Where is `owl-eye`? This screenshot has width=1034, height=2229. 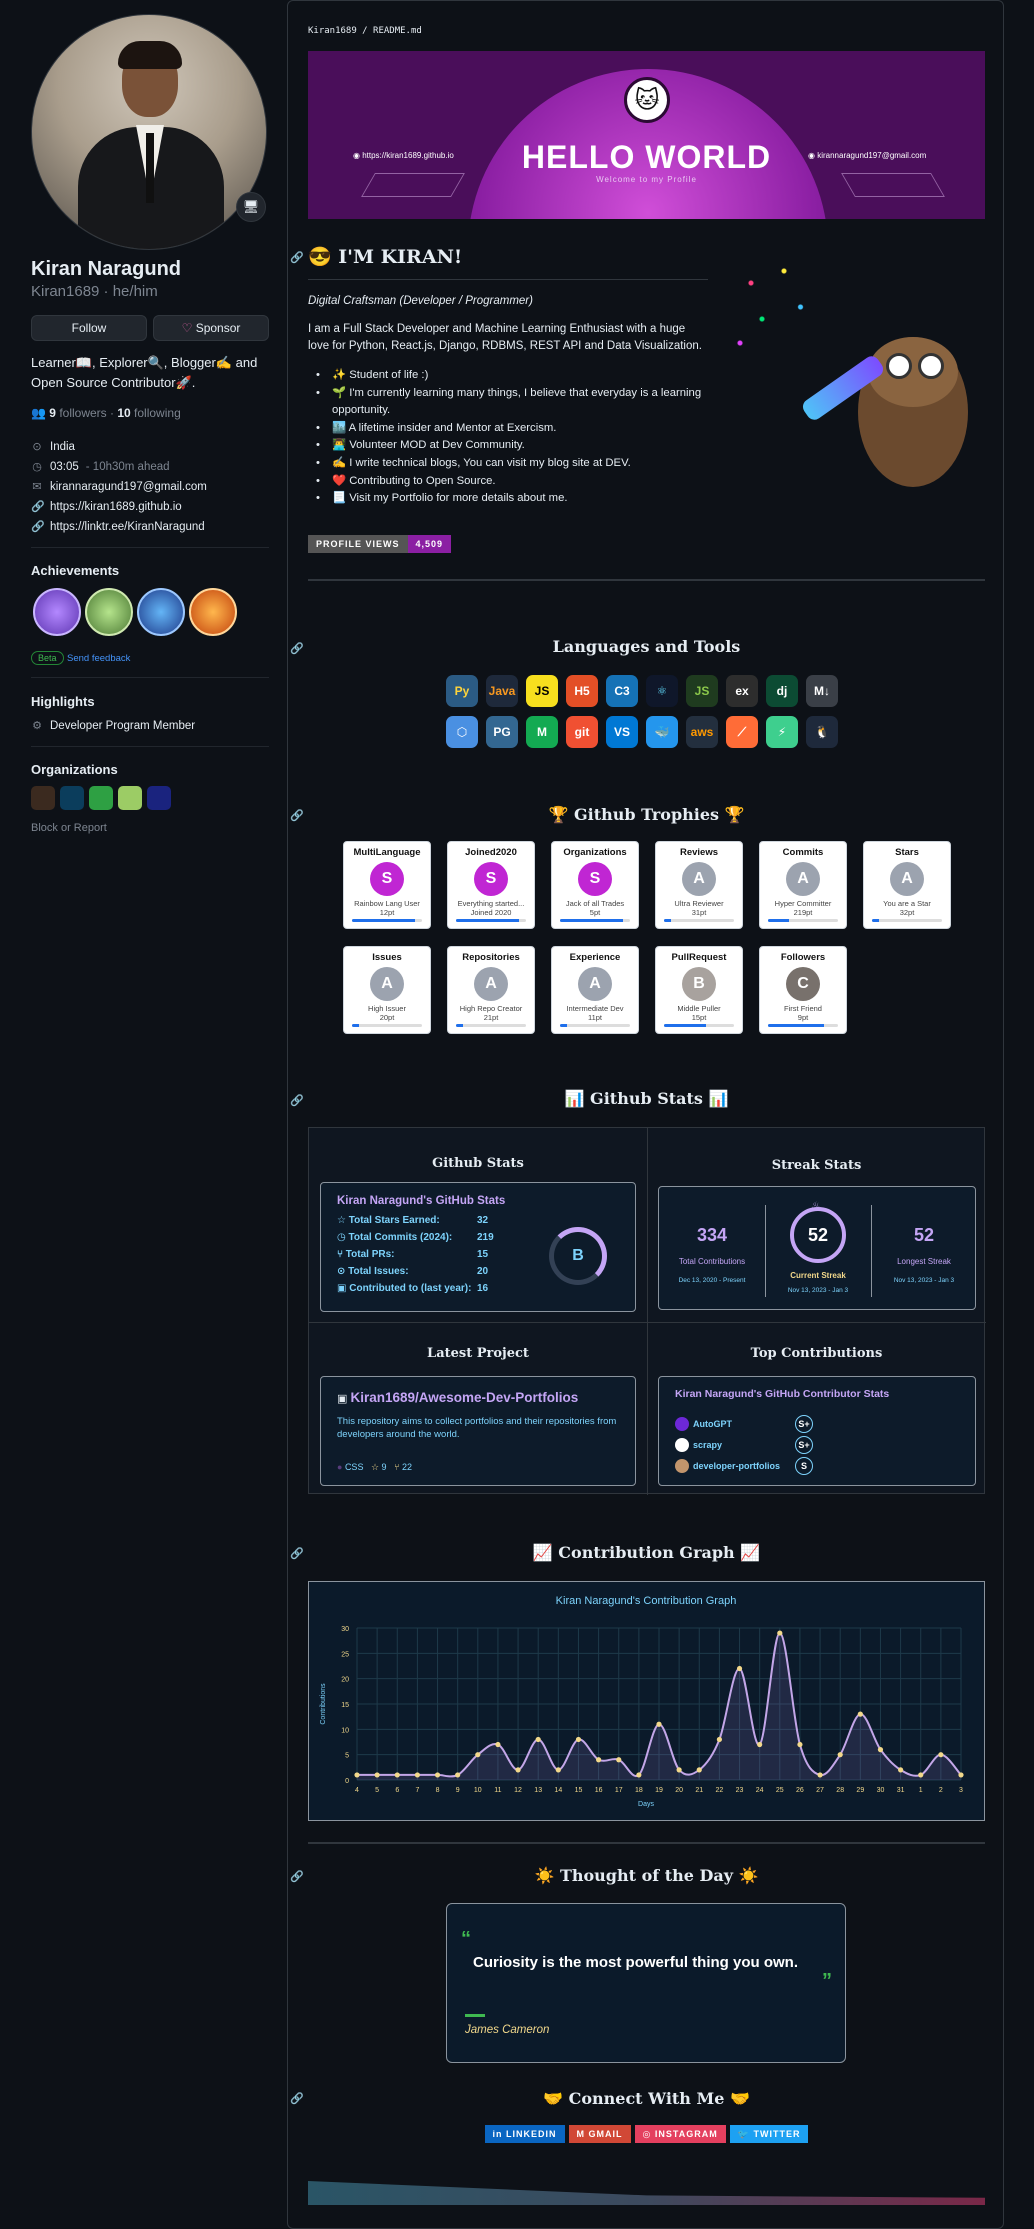 owl-eye is located at coordinates (899, 366).